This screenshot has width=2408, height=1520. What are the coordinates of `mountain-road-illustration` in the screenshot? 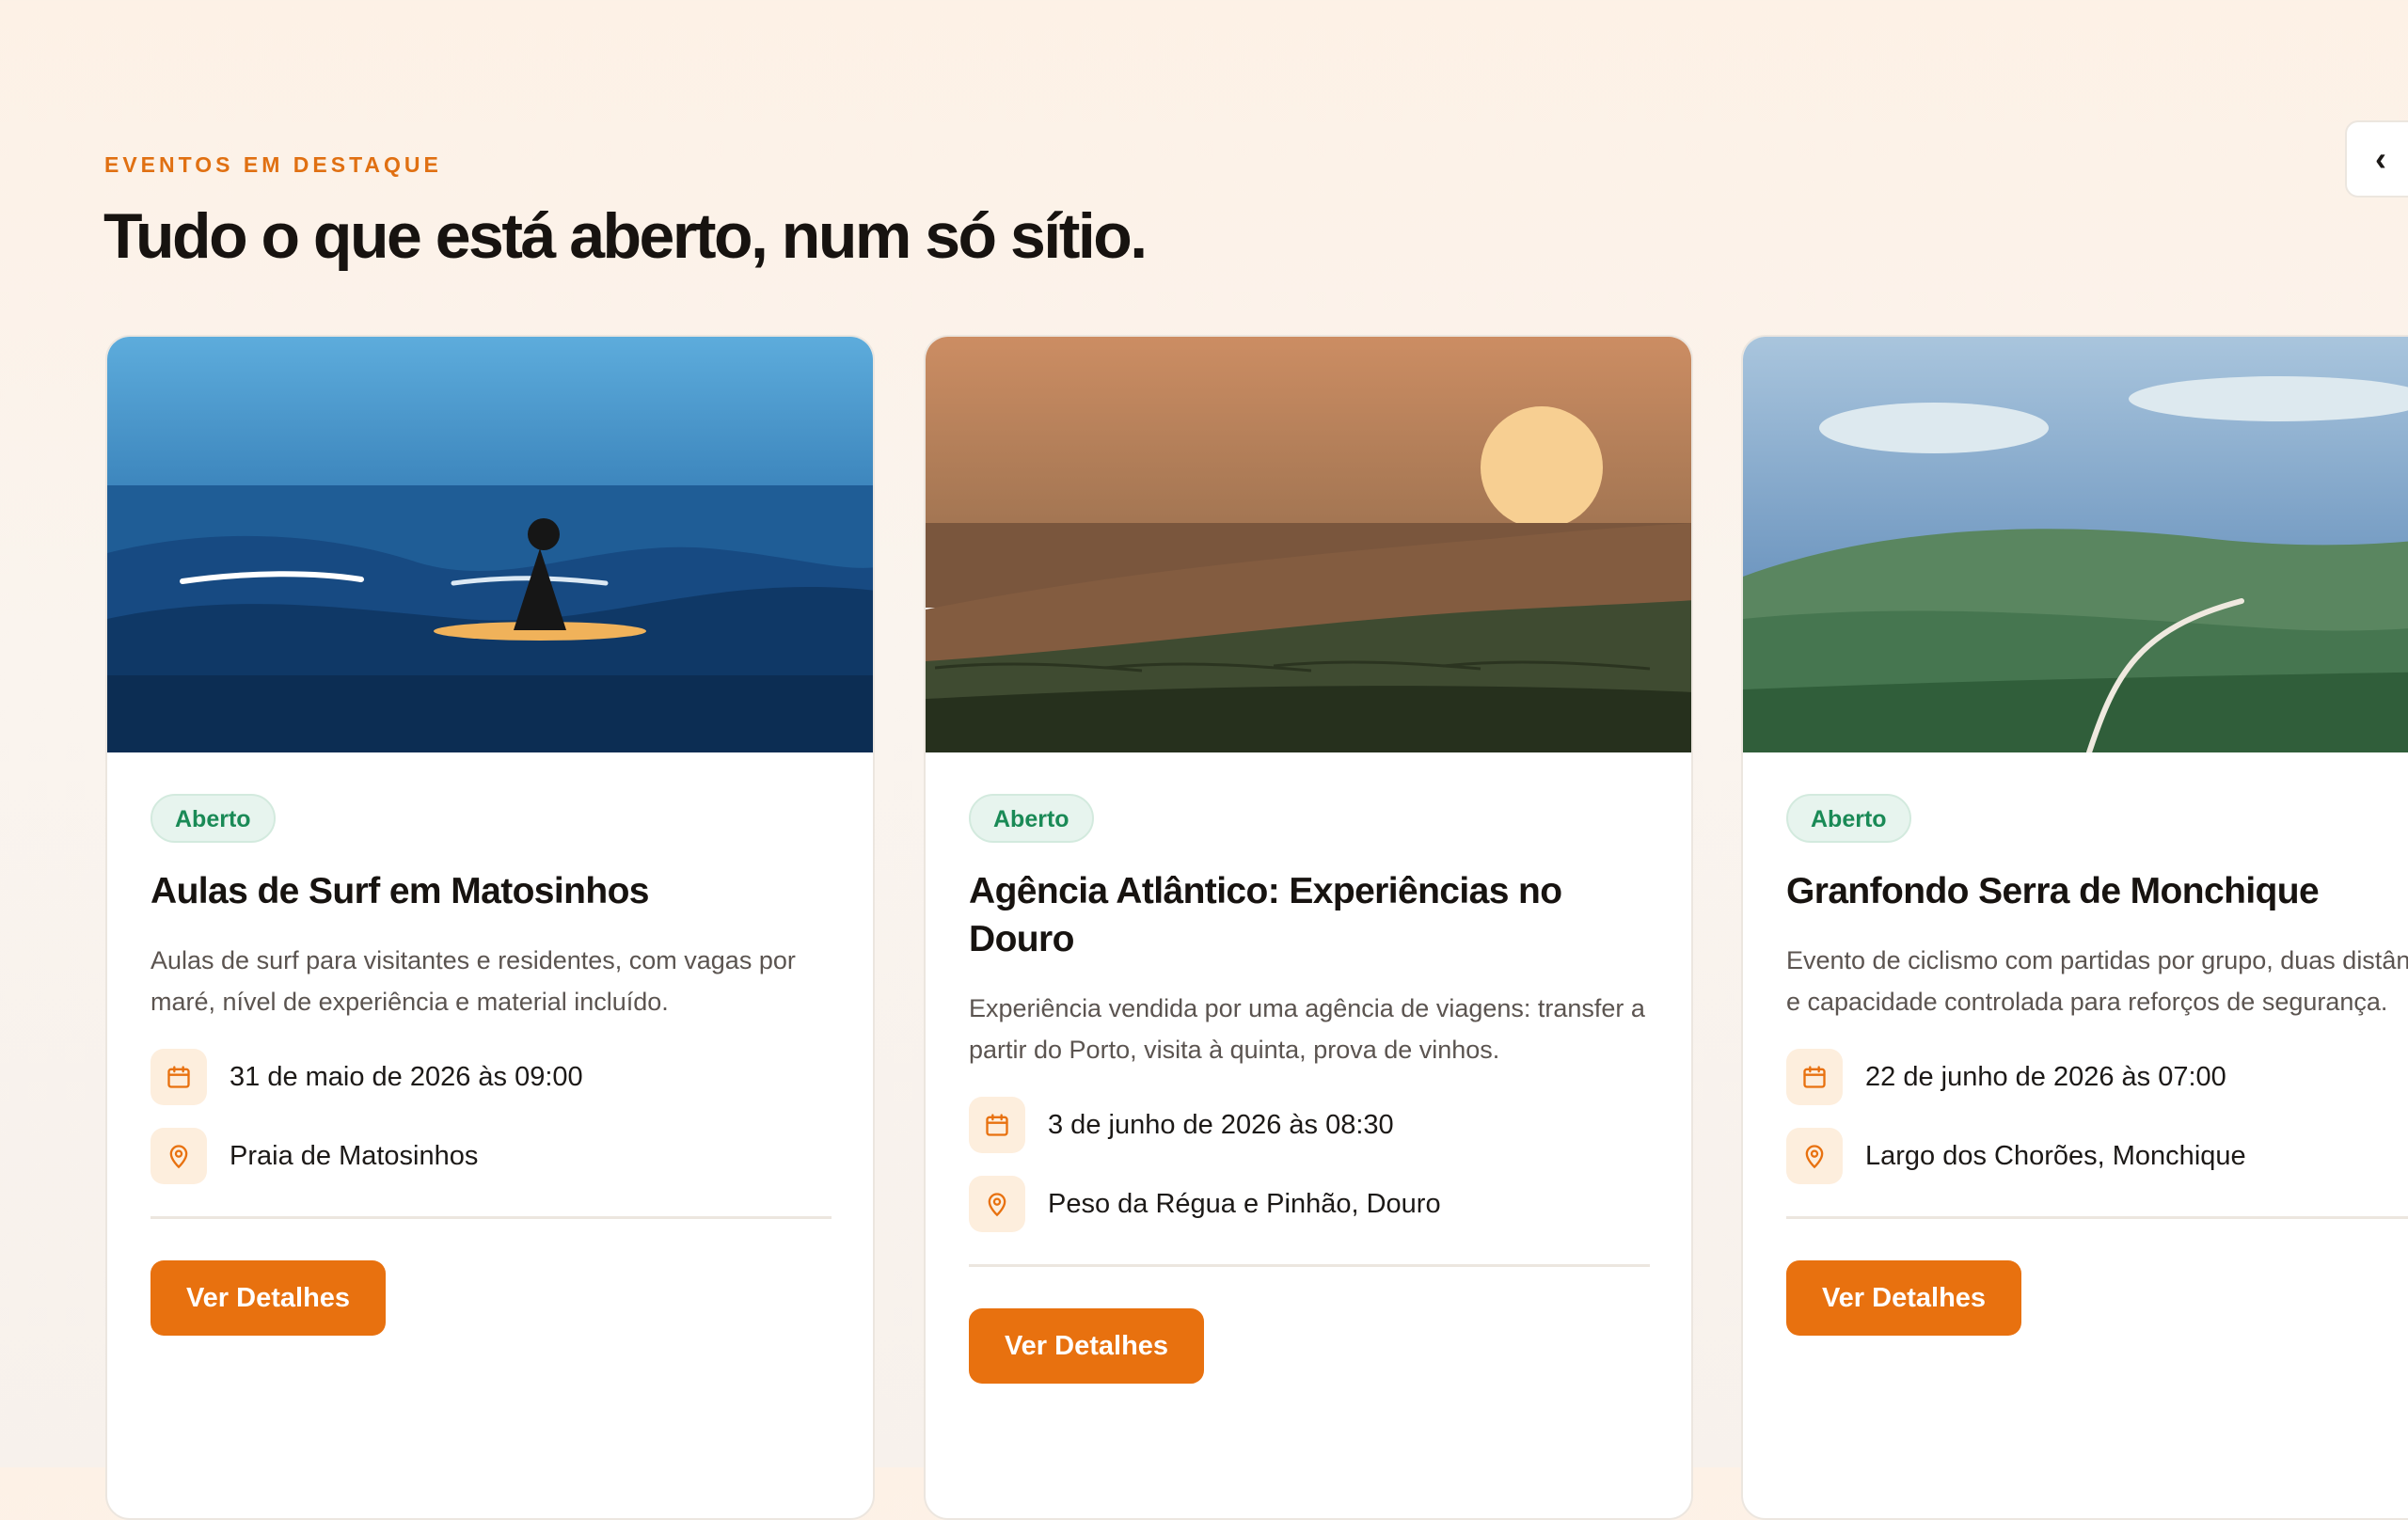 It's located at (2076, 544).